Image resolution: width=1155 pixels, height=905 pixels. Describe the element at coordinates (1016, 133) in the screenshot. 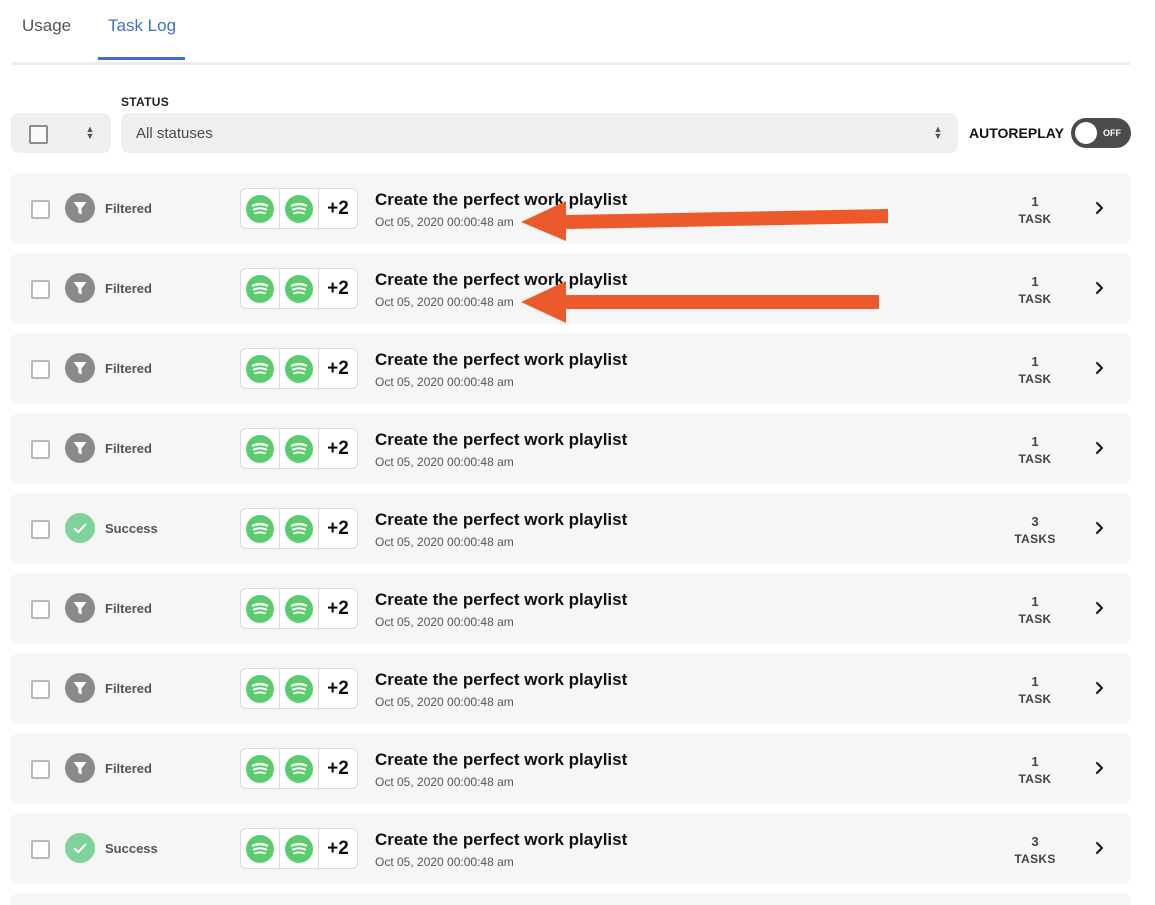

I see `autoreplay-label: AUTOREPLAY` at that location.